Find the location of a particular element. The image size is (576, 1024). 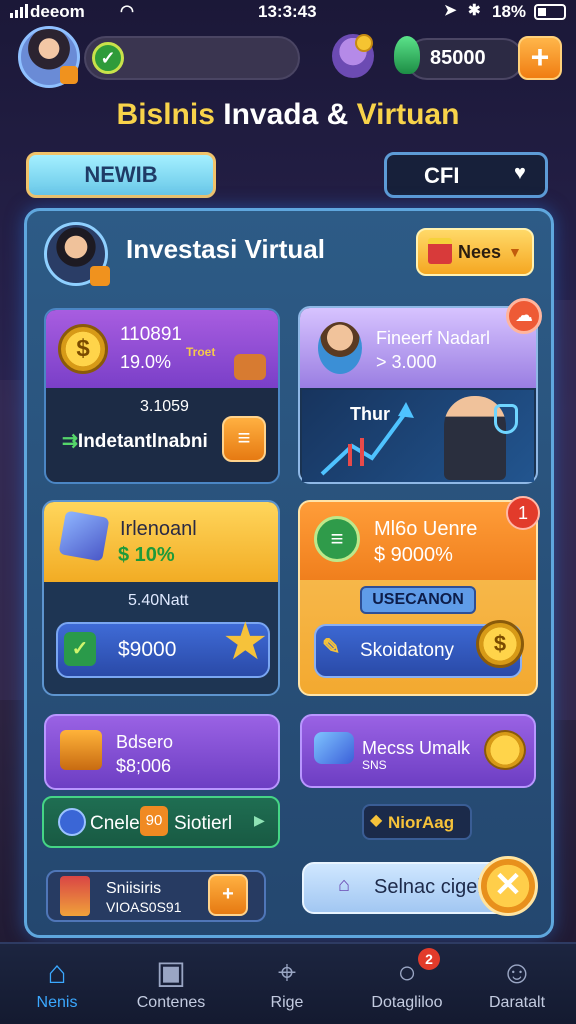

card1-action: ⇉Indetantlnabni is located at coordinates (135, 441).